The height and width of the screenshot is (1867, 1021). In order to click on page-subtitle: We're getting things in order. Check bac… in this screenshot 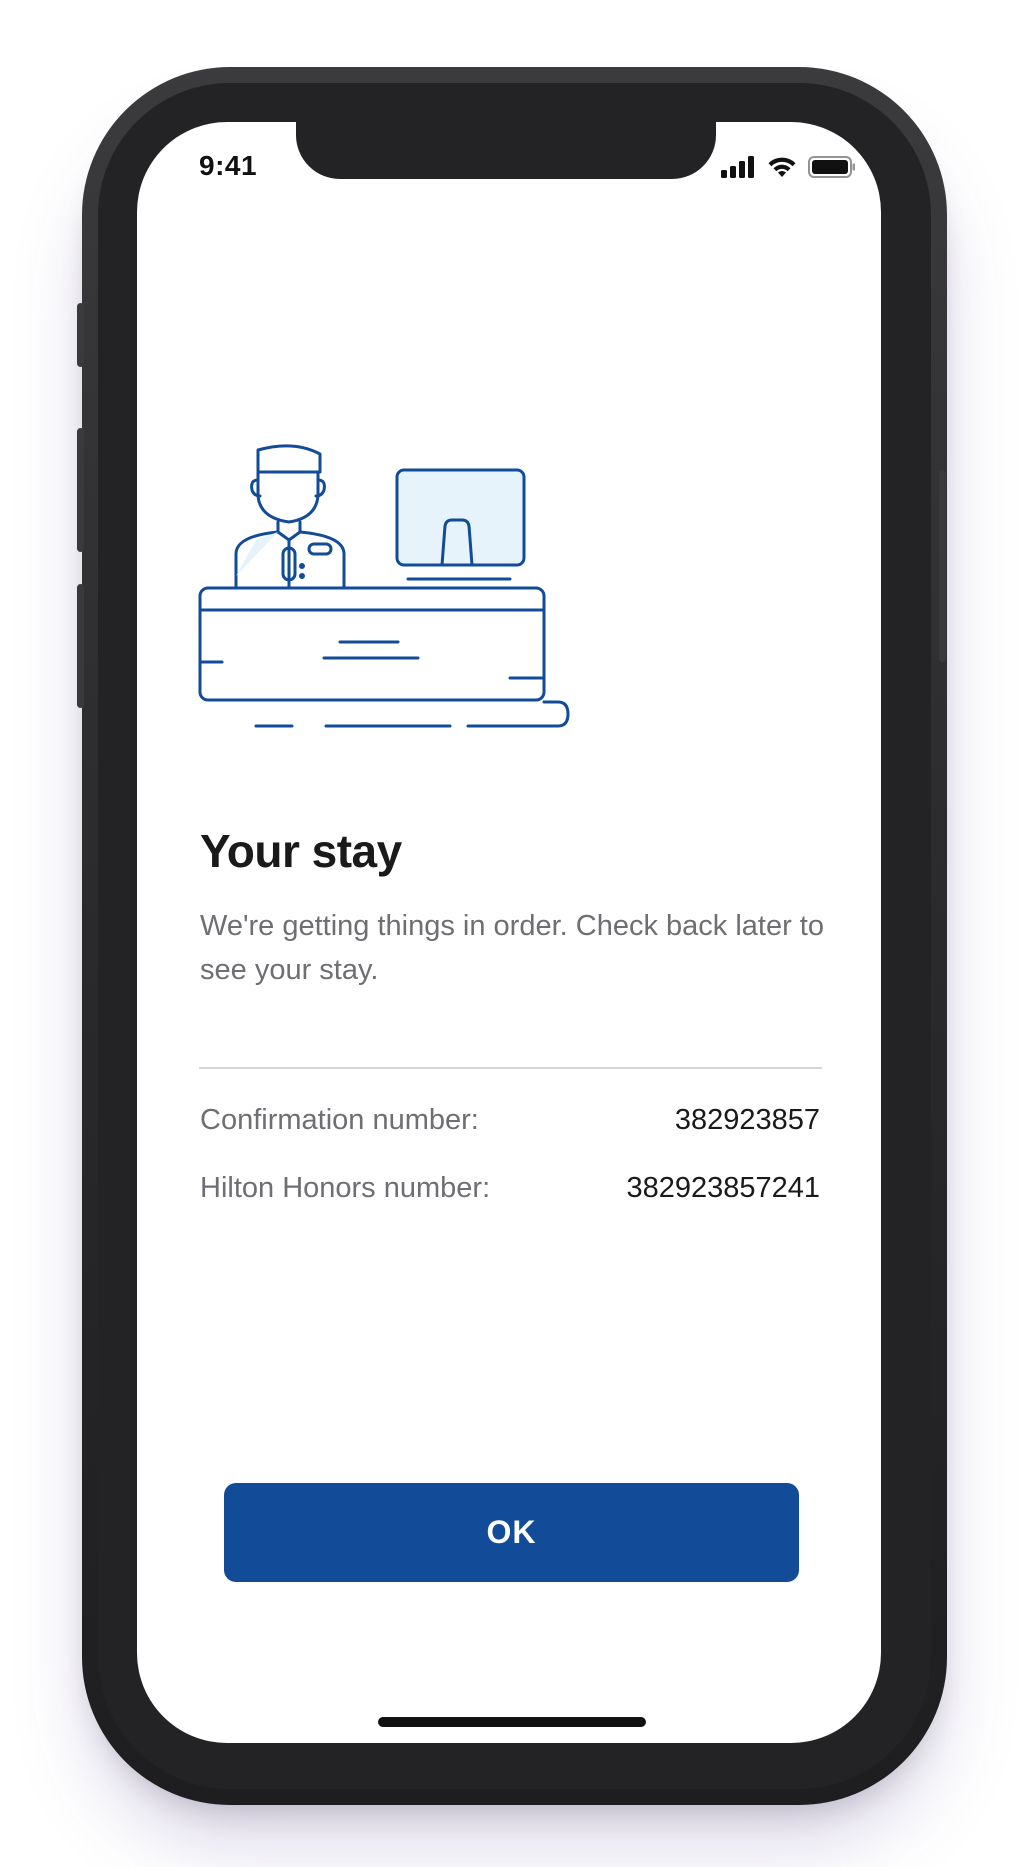, I will do `click(512, 948)`.